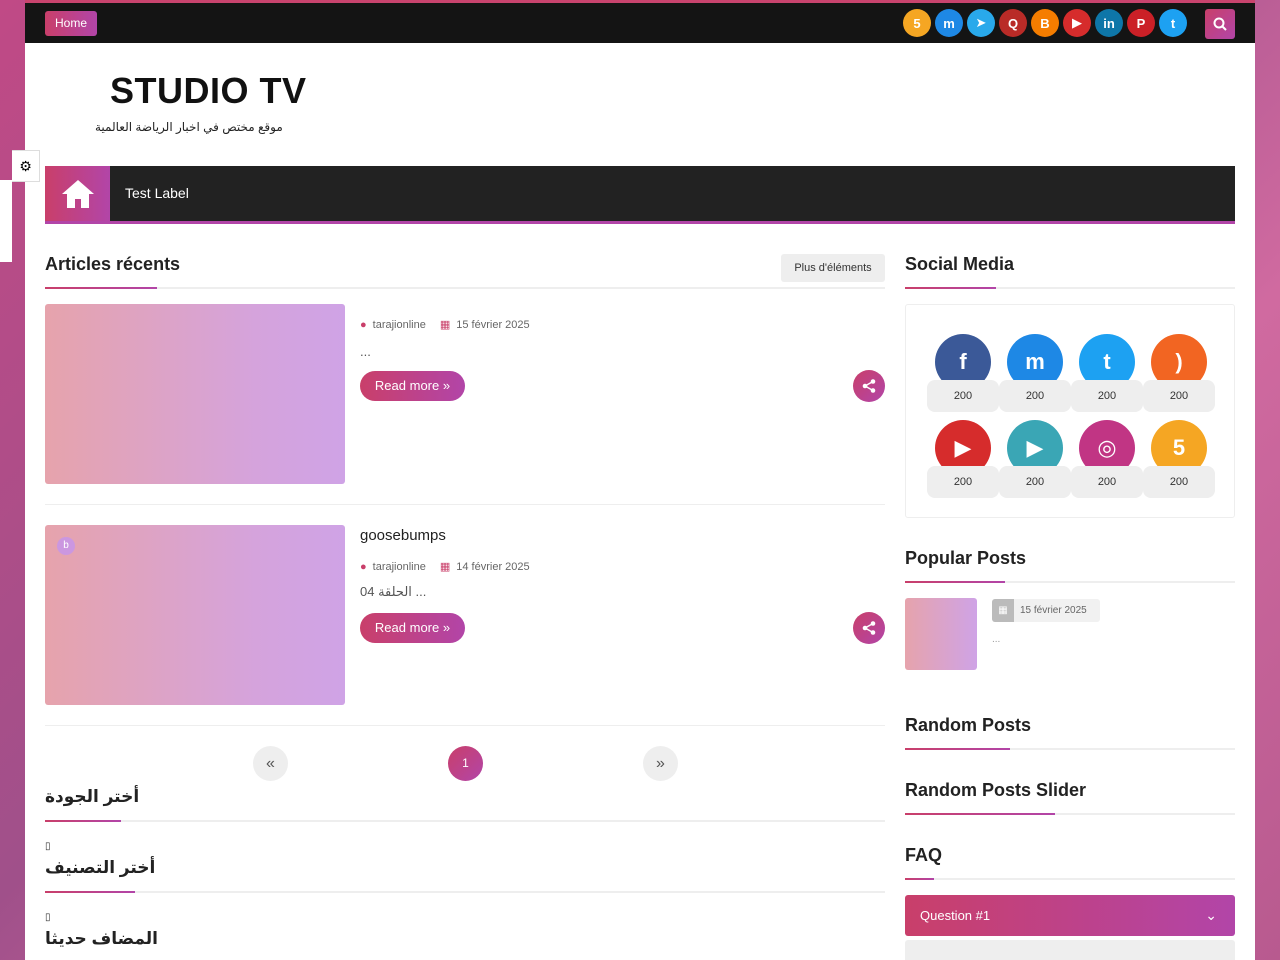 The image size is (1280, 960). Describe the element at coordinates (949, 23) in the screenshot. I see `messenger-icon: m` at that location.